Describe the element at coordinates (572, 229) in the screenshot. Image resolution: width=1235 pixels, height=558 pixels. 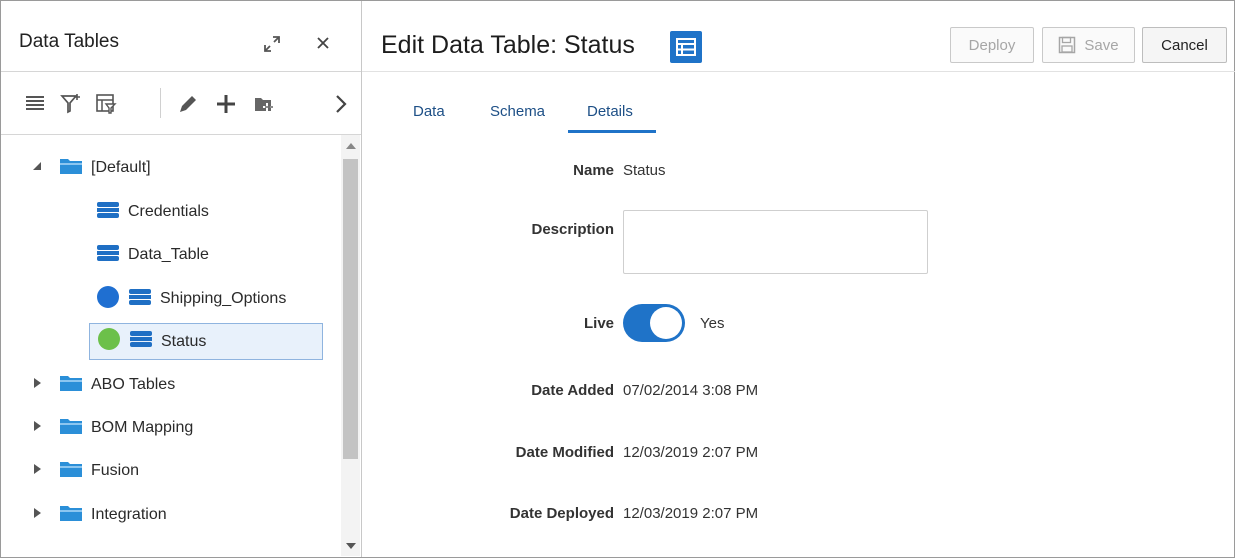
I see `description-label: Description` at that location.